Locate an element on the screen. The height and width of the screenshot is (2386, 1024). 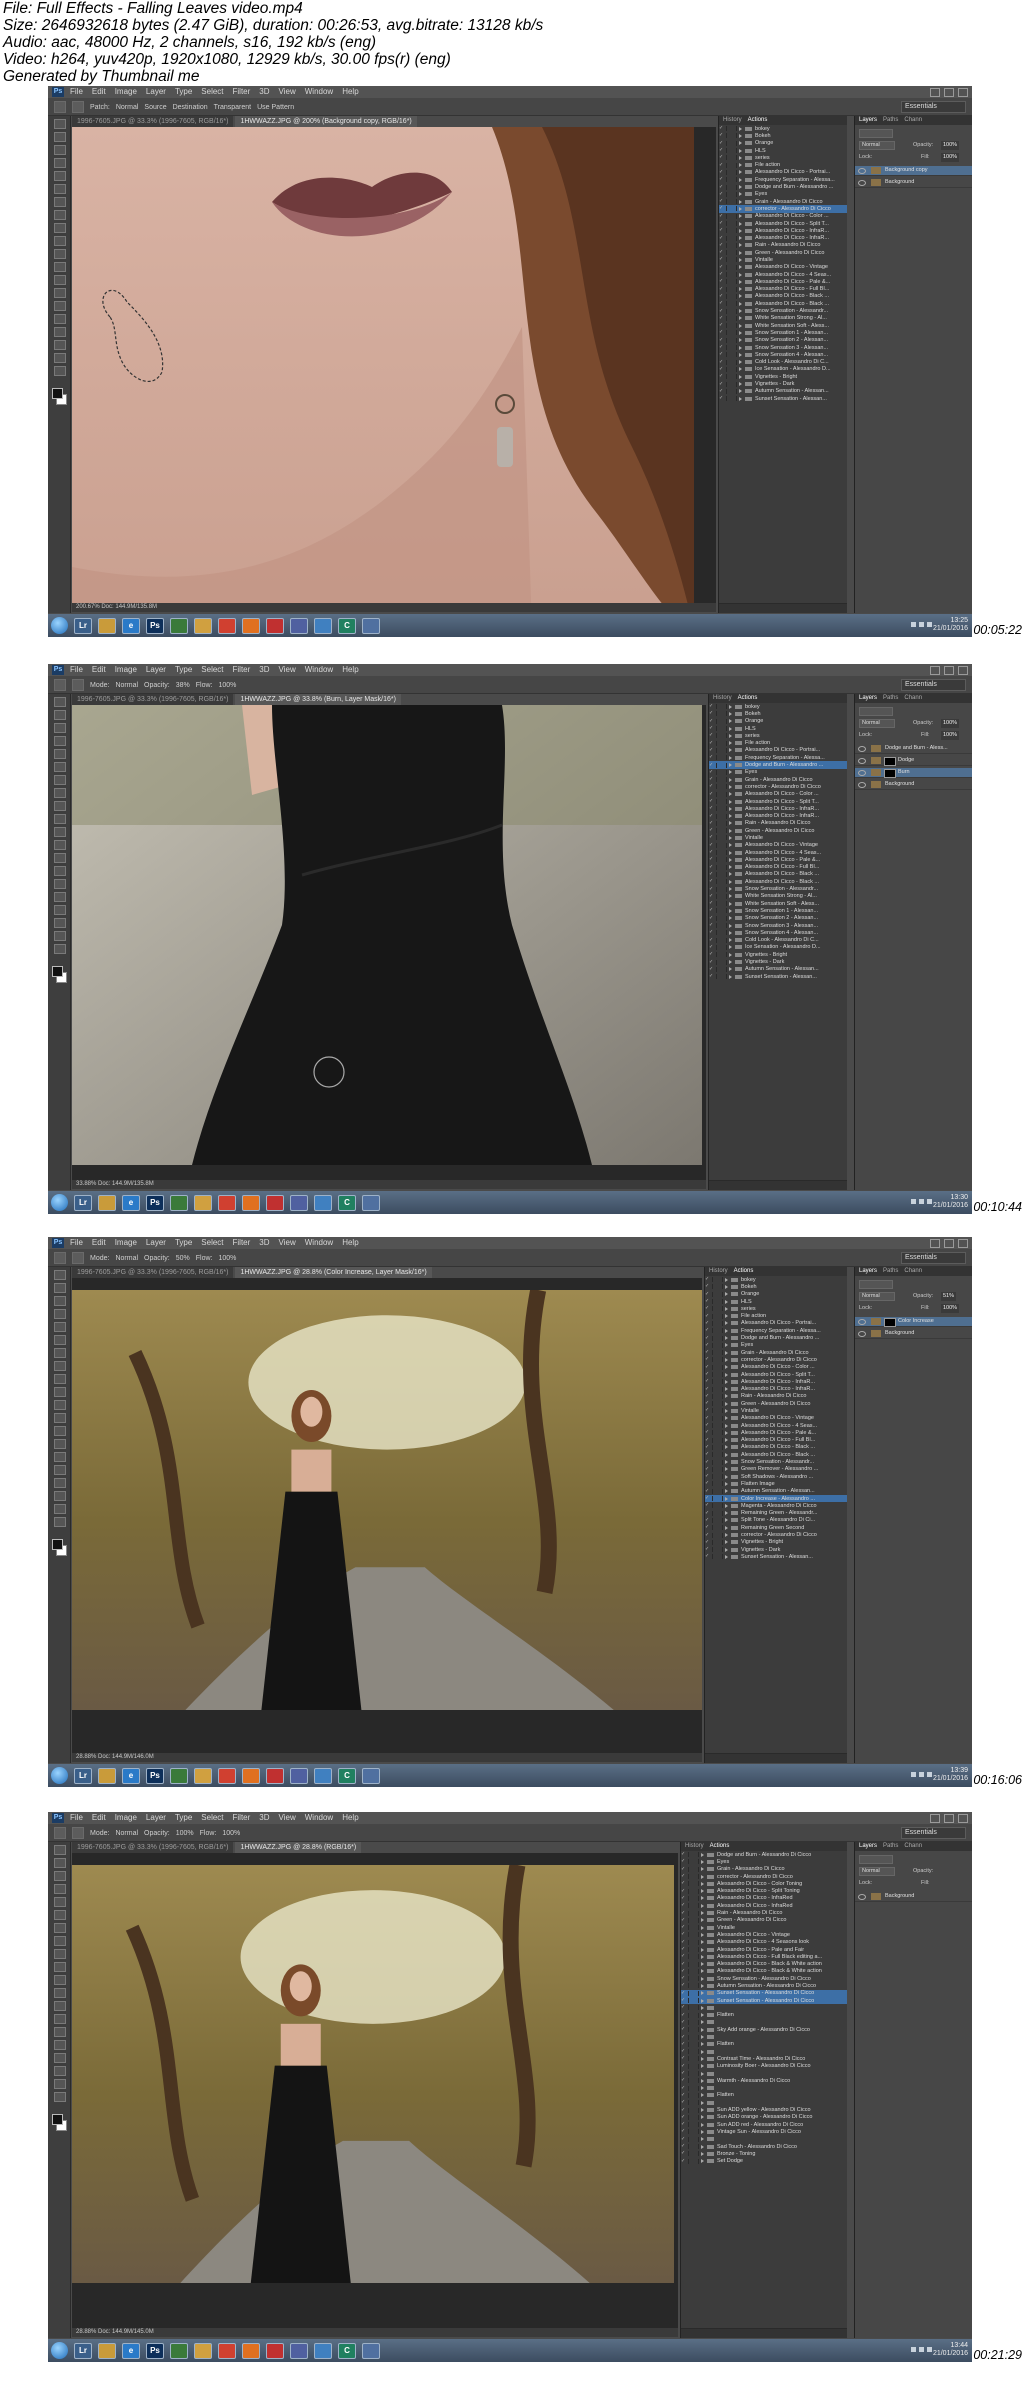
zoom-tool-icon is located at coordinates (60, 1522).